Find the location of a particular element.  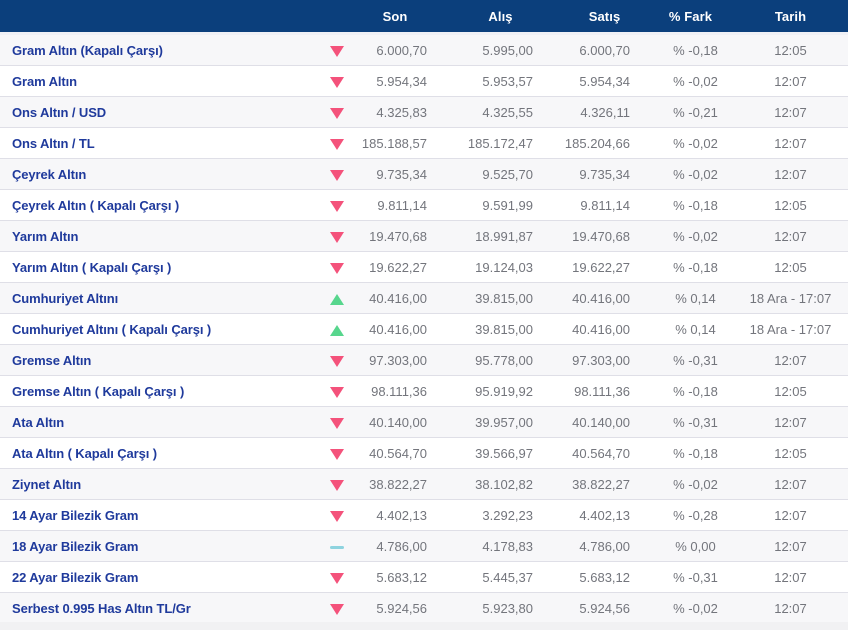

son-value: 38.822,27 is located at coordinates (398, 484).